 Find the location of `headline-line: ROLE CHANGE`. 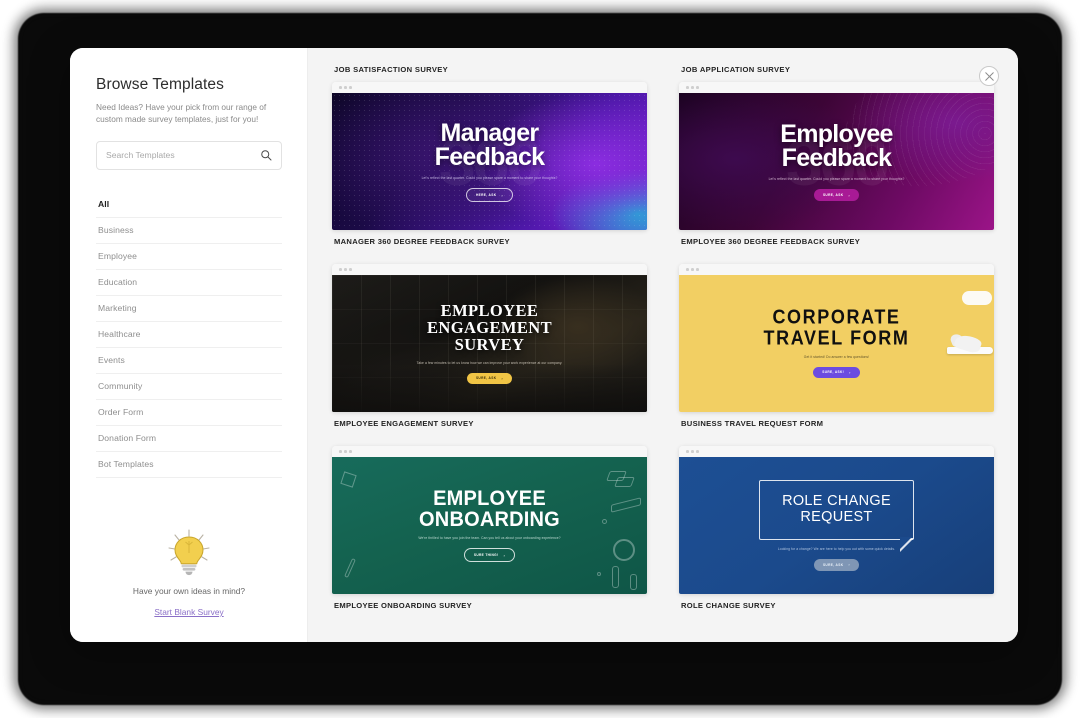

headline-line: ROLE CHANGE is located at coordinates (836, 501).